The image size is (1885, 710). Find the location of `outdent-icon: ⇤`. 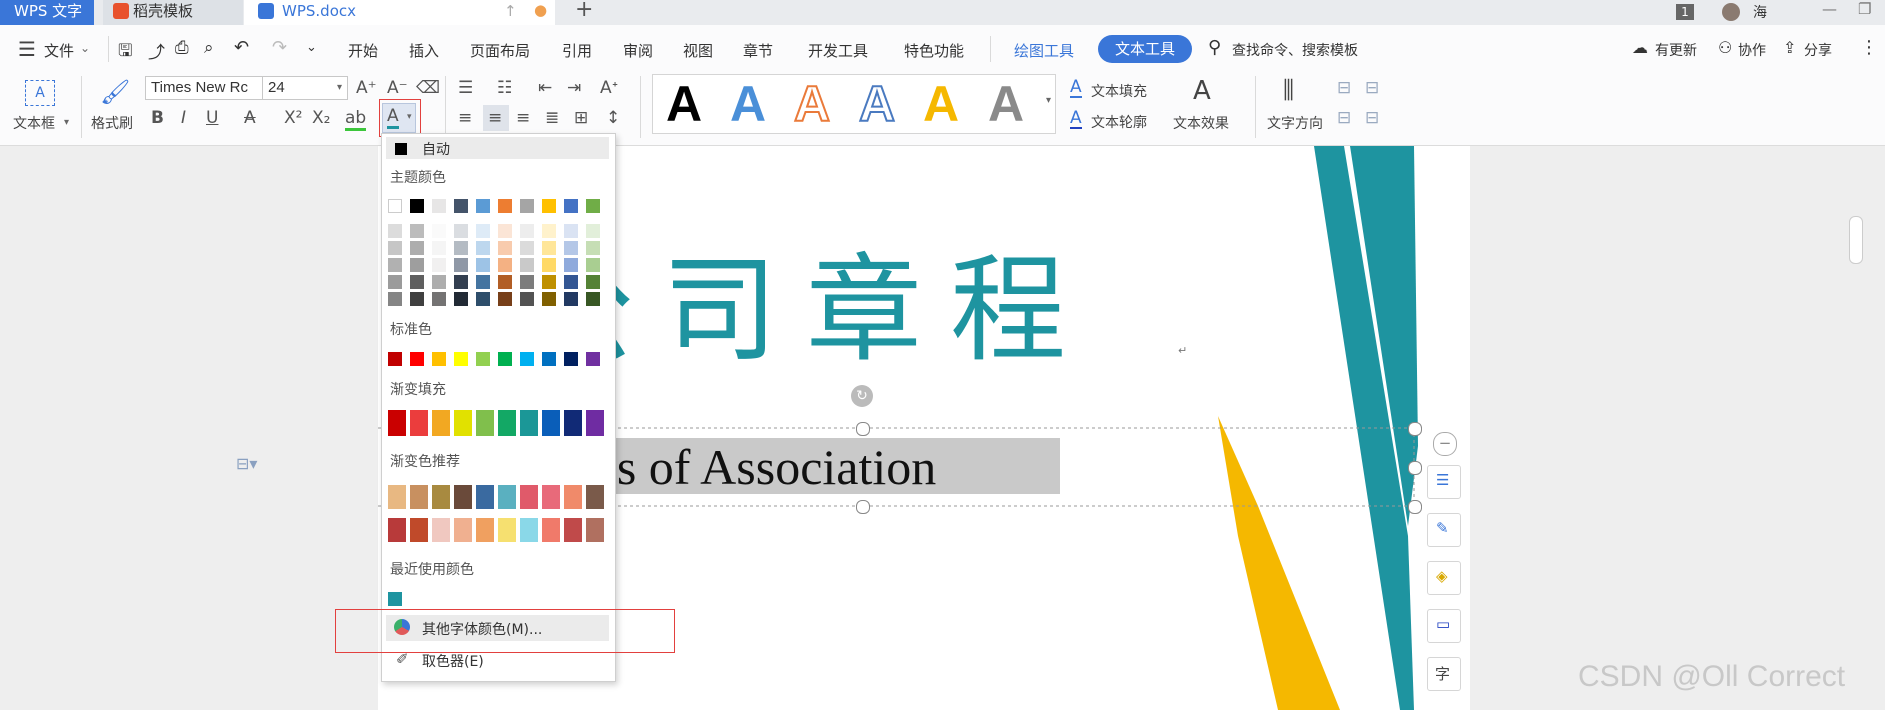

outdent-icon: ⇤ is located at coordinates (545, 88).